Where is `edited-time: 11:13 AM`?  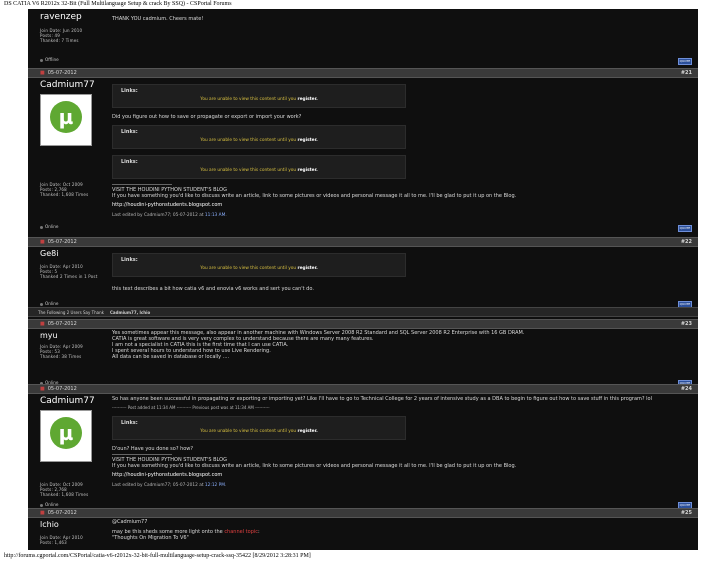
edited-time: 11:13 AM is located at coordinates (215, 215).